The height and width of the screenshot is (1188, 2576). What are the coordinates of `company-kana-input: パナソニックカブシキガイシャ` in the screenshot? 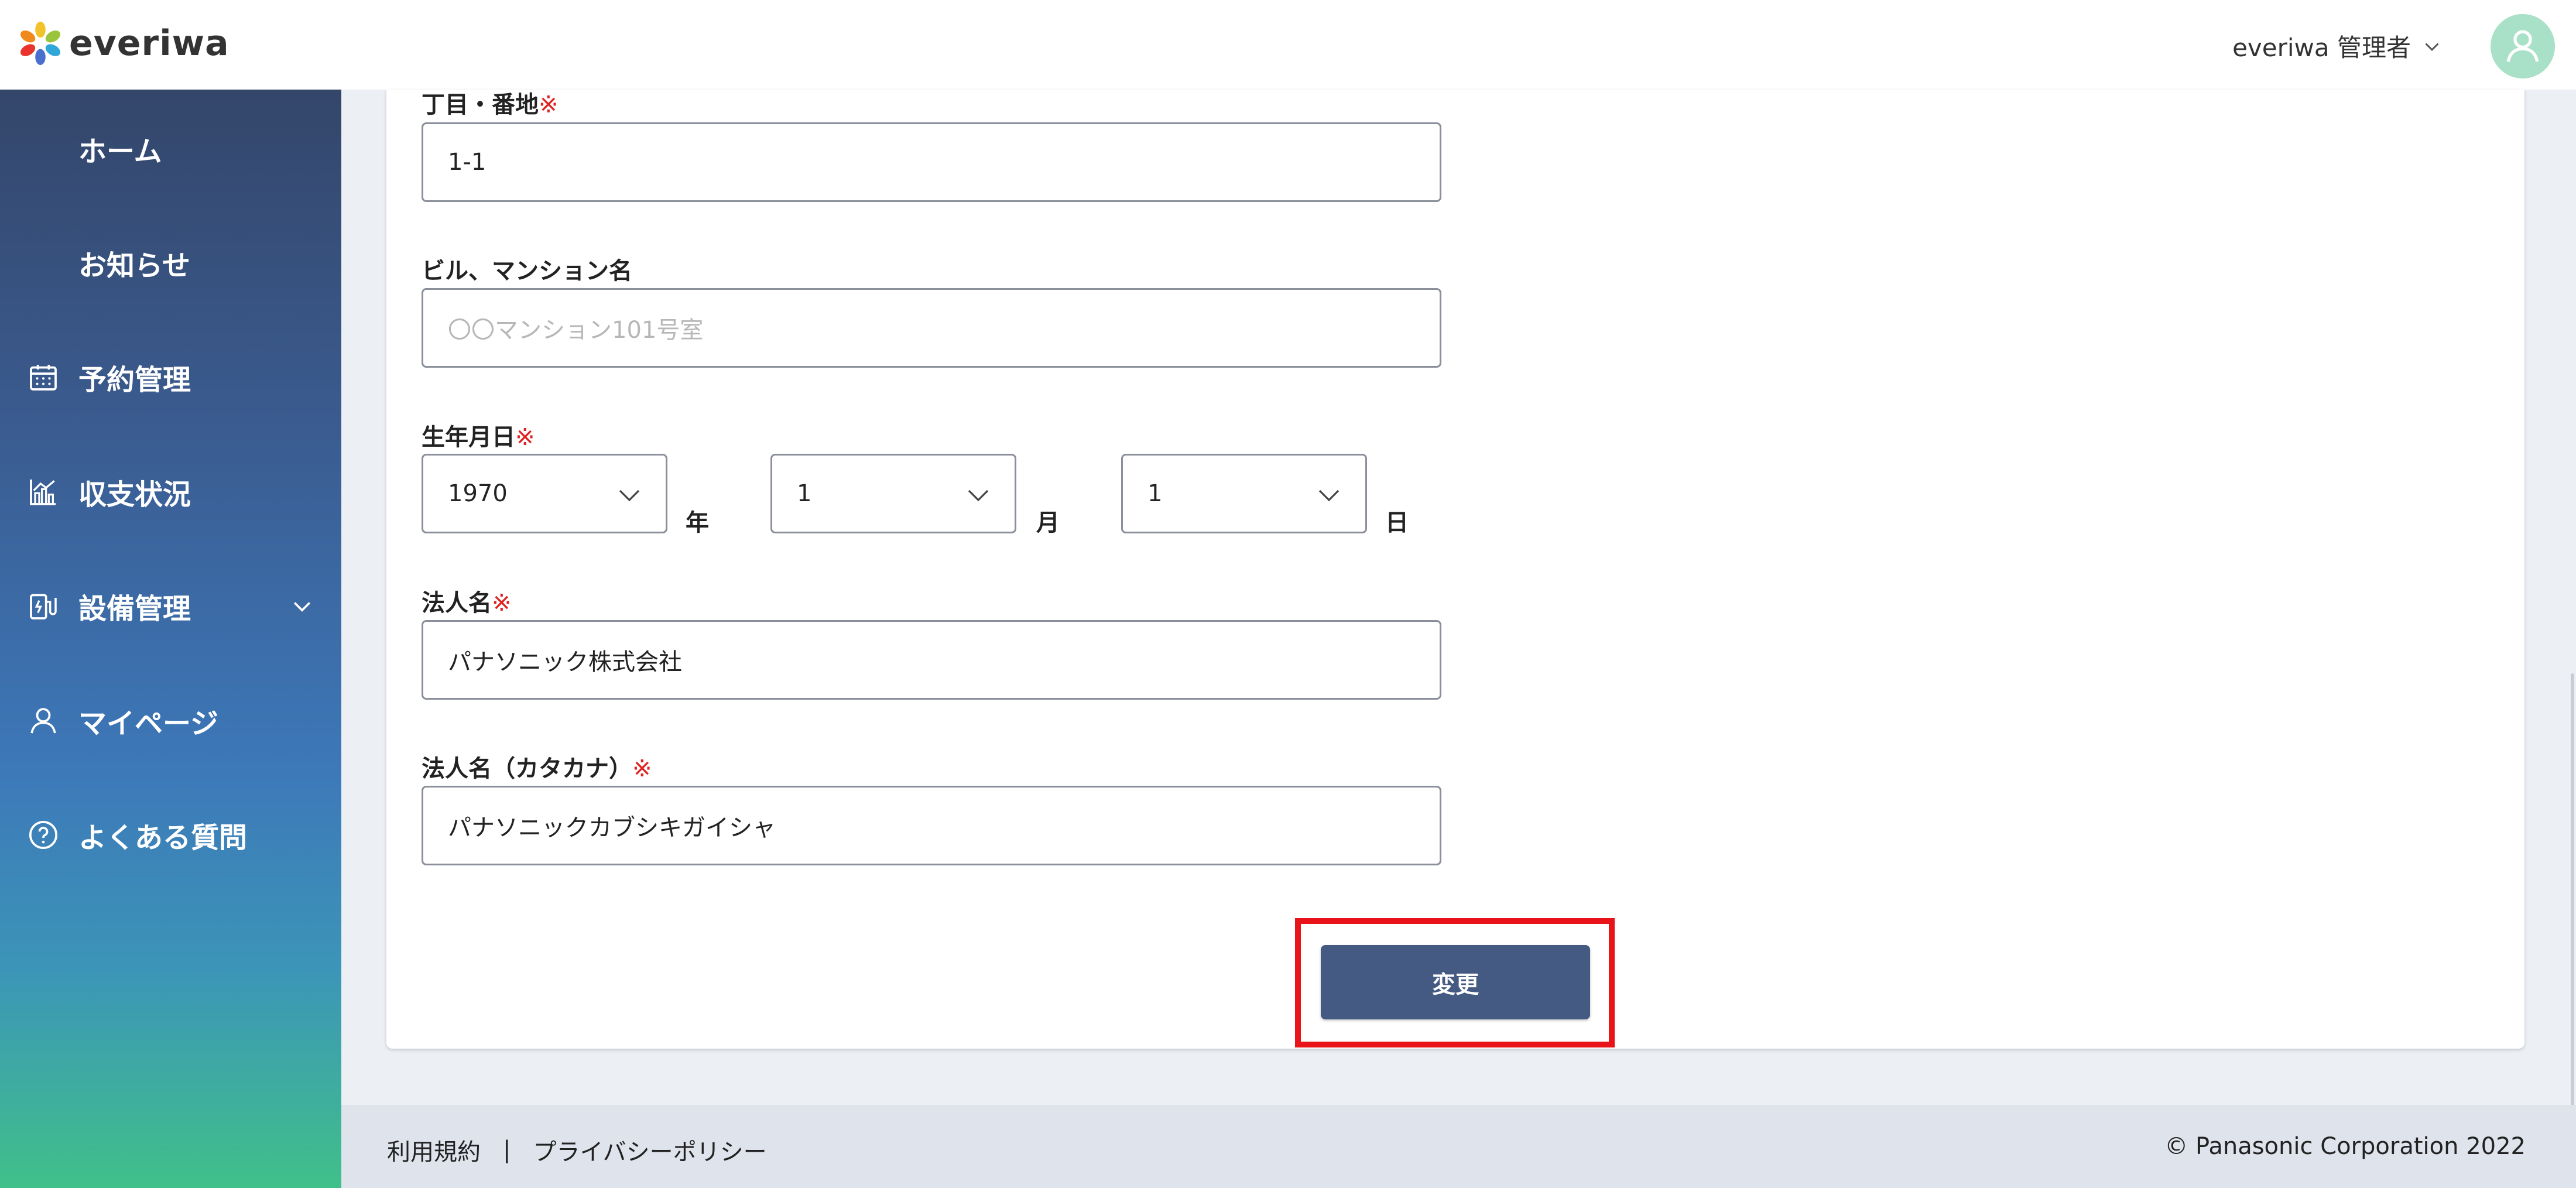 It's located at (931, 825).